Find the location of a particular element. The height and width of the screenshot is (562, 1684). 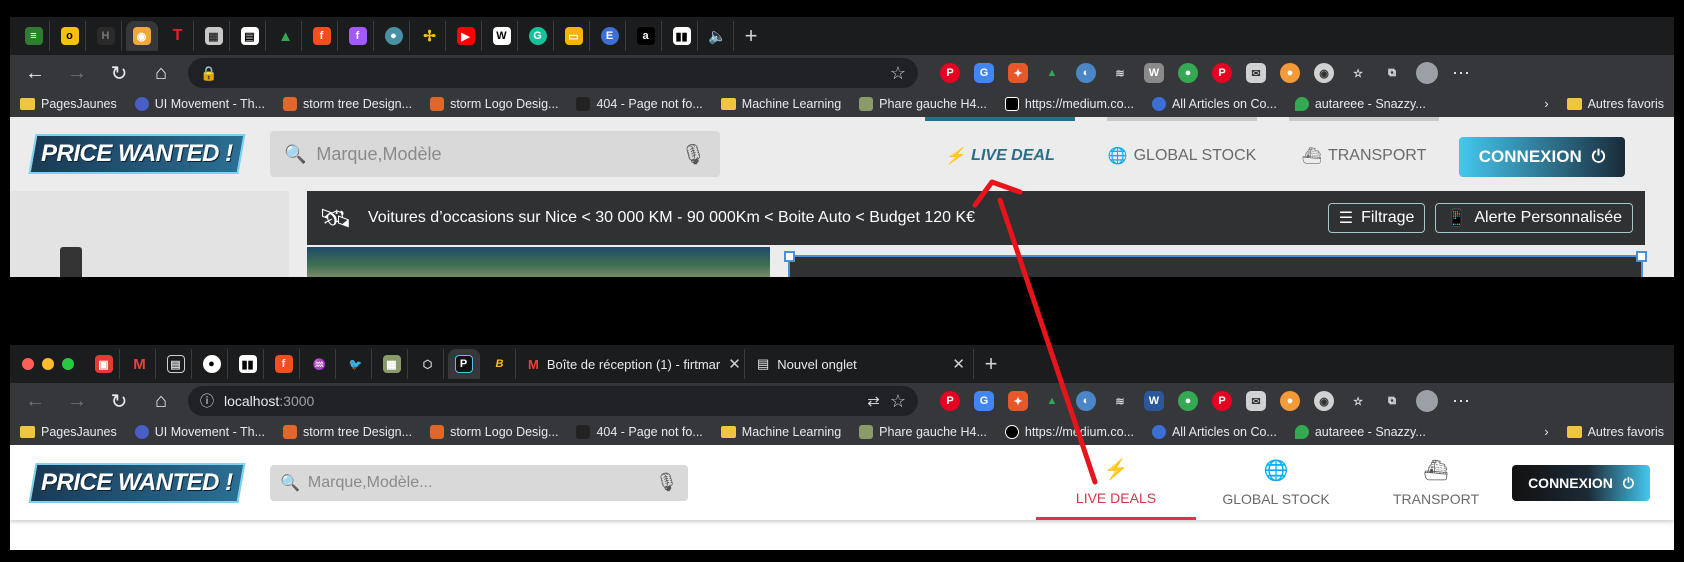

tab: G is located at coordinates (538, 36).